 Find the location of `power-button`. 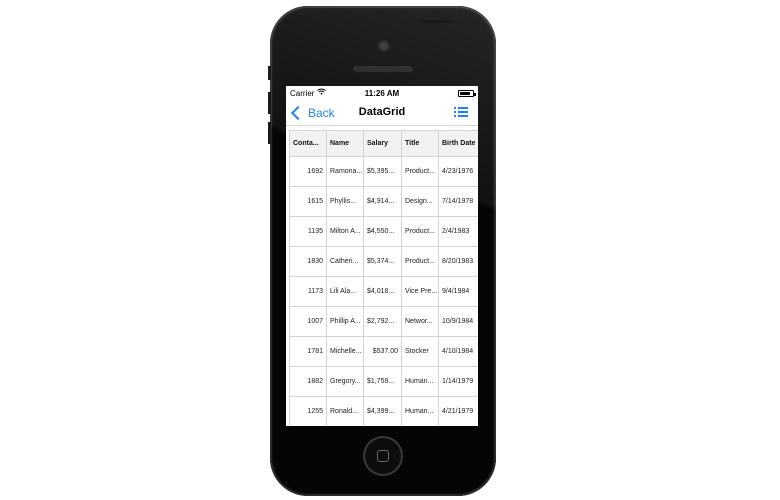

power-button is located at coordinates (437, 21).